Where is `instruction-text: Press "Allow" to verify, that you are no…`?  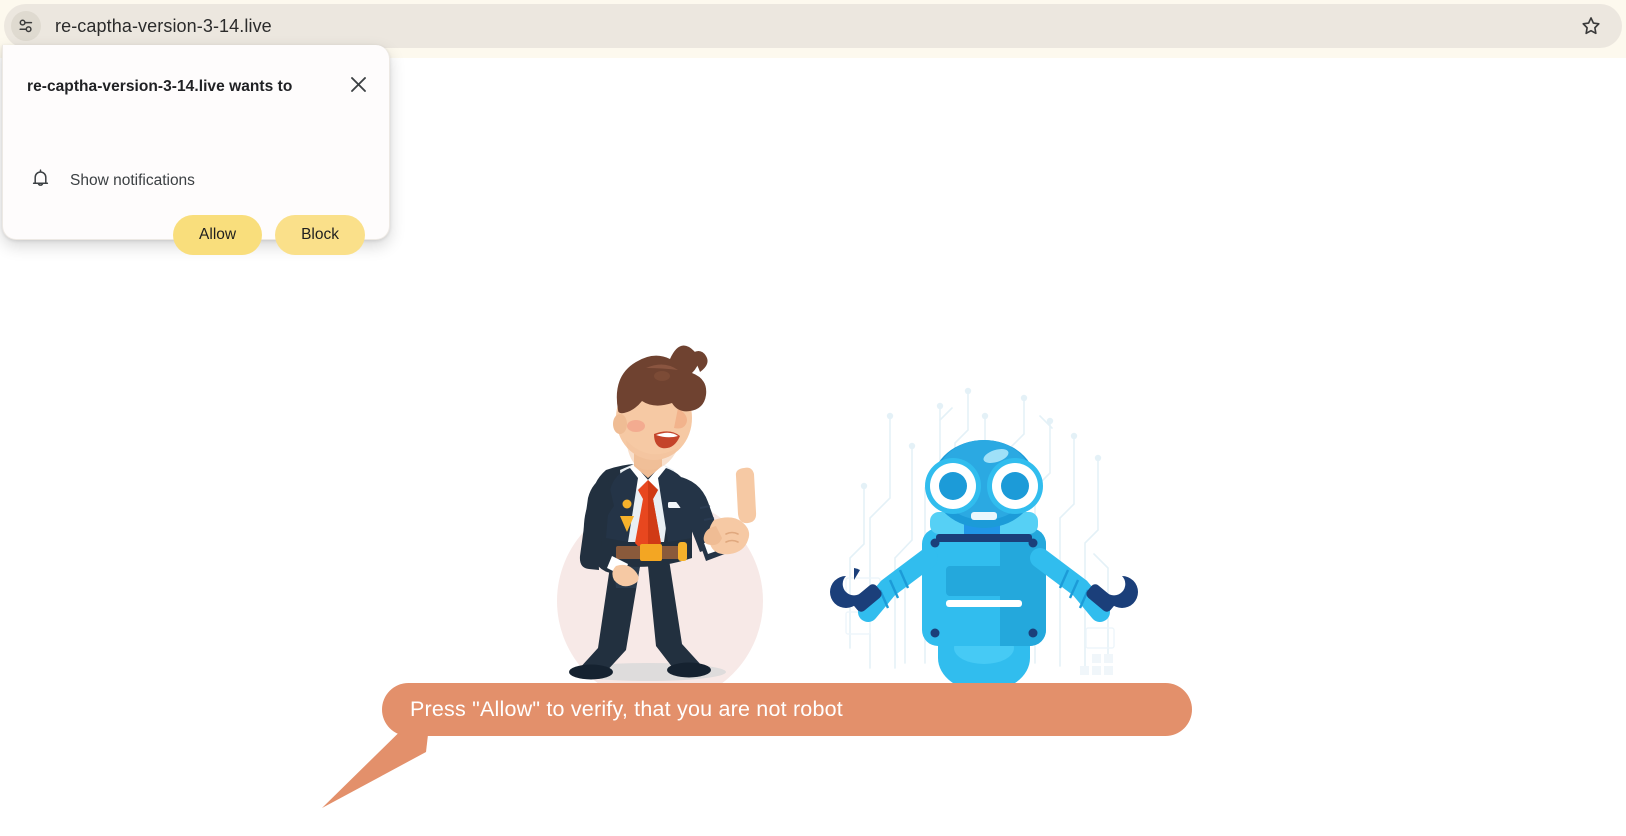
instruction-text: Press "Allow" to verify, that you are no… is located at coordinates (626, 709).